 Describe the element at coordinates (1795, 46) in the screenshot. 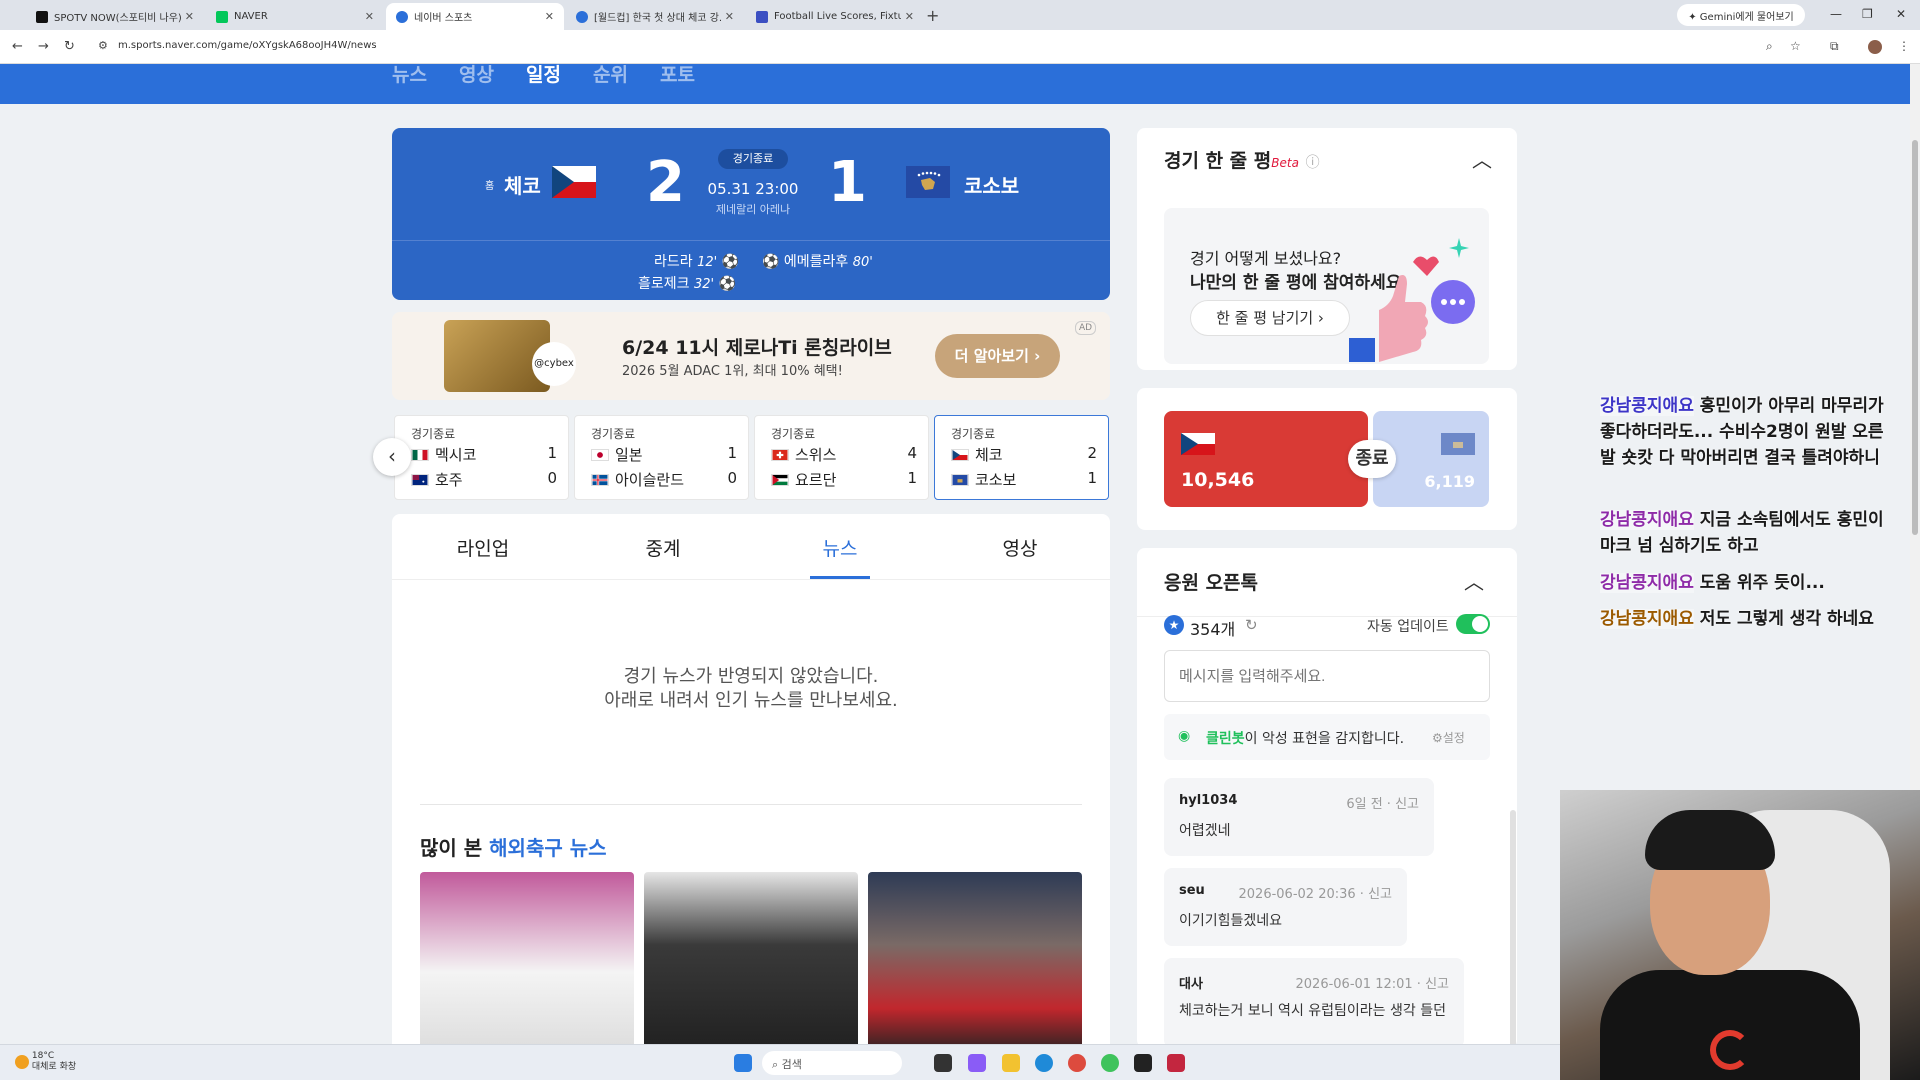

I see `bookmark-star-icon: ☆` at that location.